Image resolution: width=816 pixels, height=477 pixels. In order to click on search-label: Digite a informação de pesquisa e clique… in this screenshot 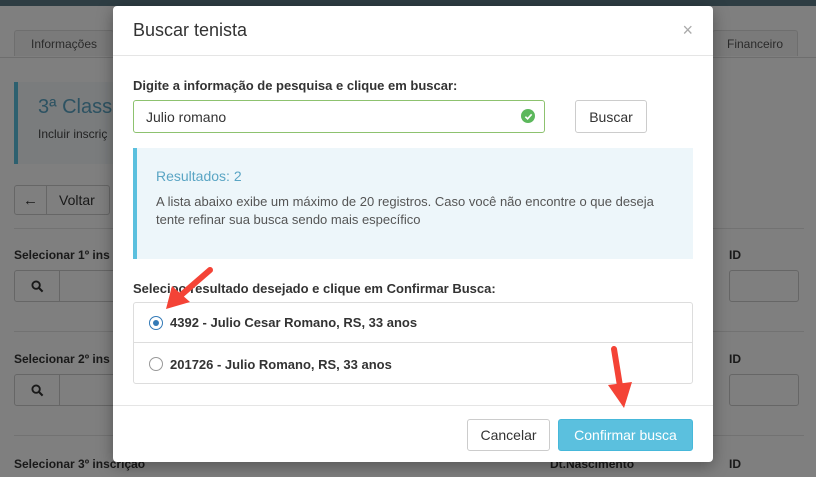, I will do `click(295, 85)`.